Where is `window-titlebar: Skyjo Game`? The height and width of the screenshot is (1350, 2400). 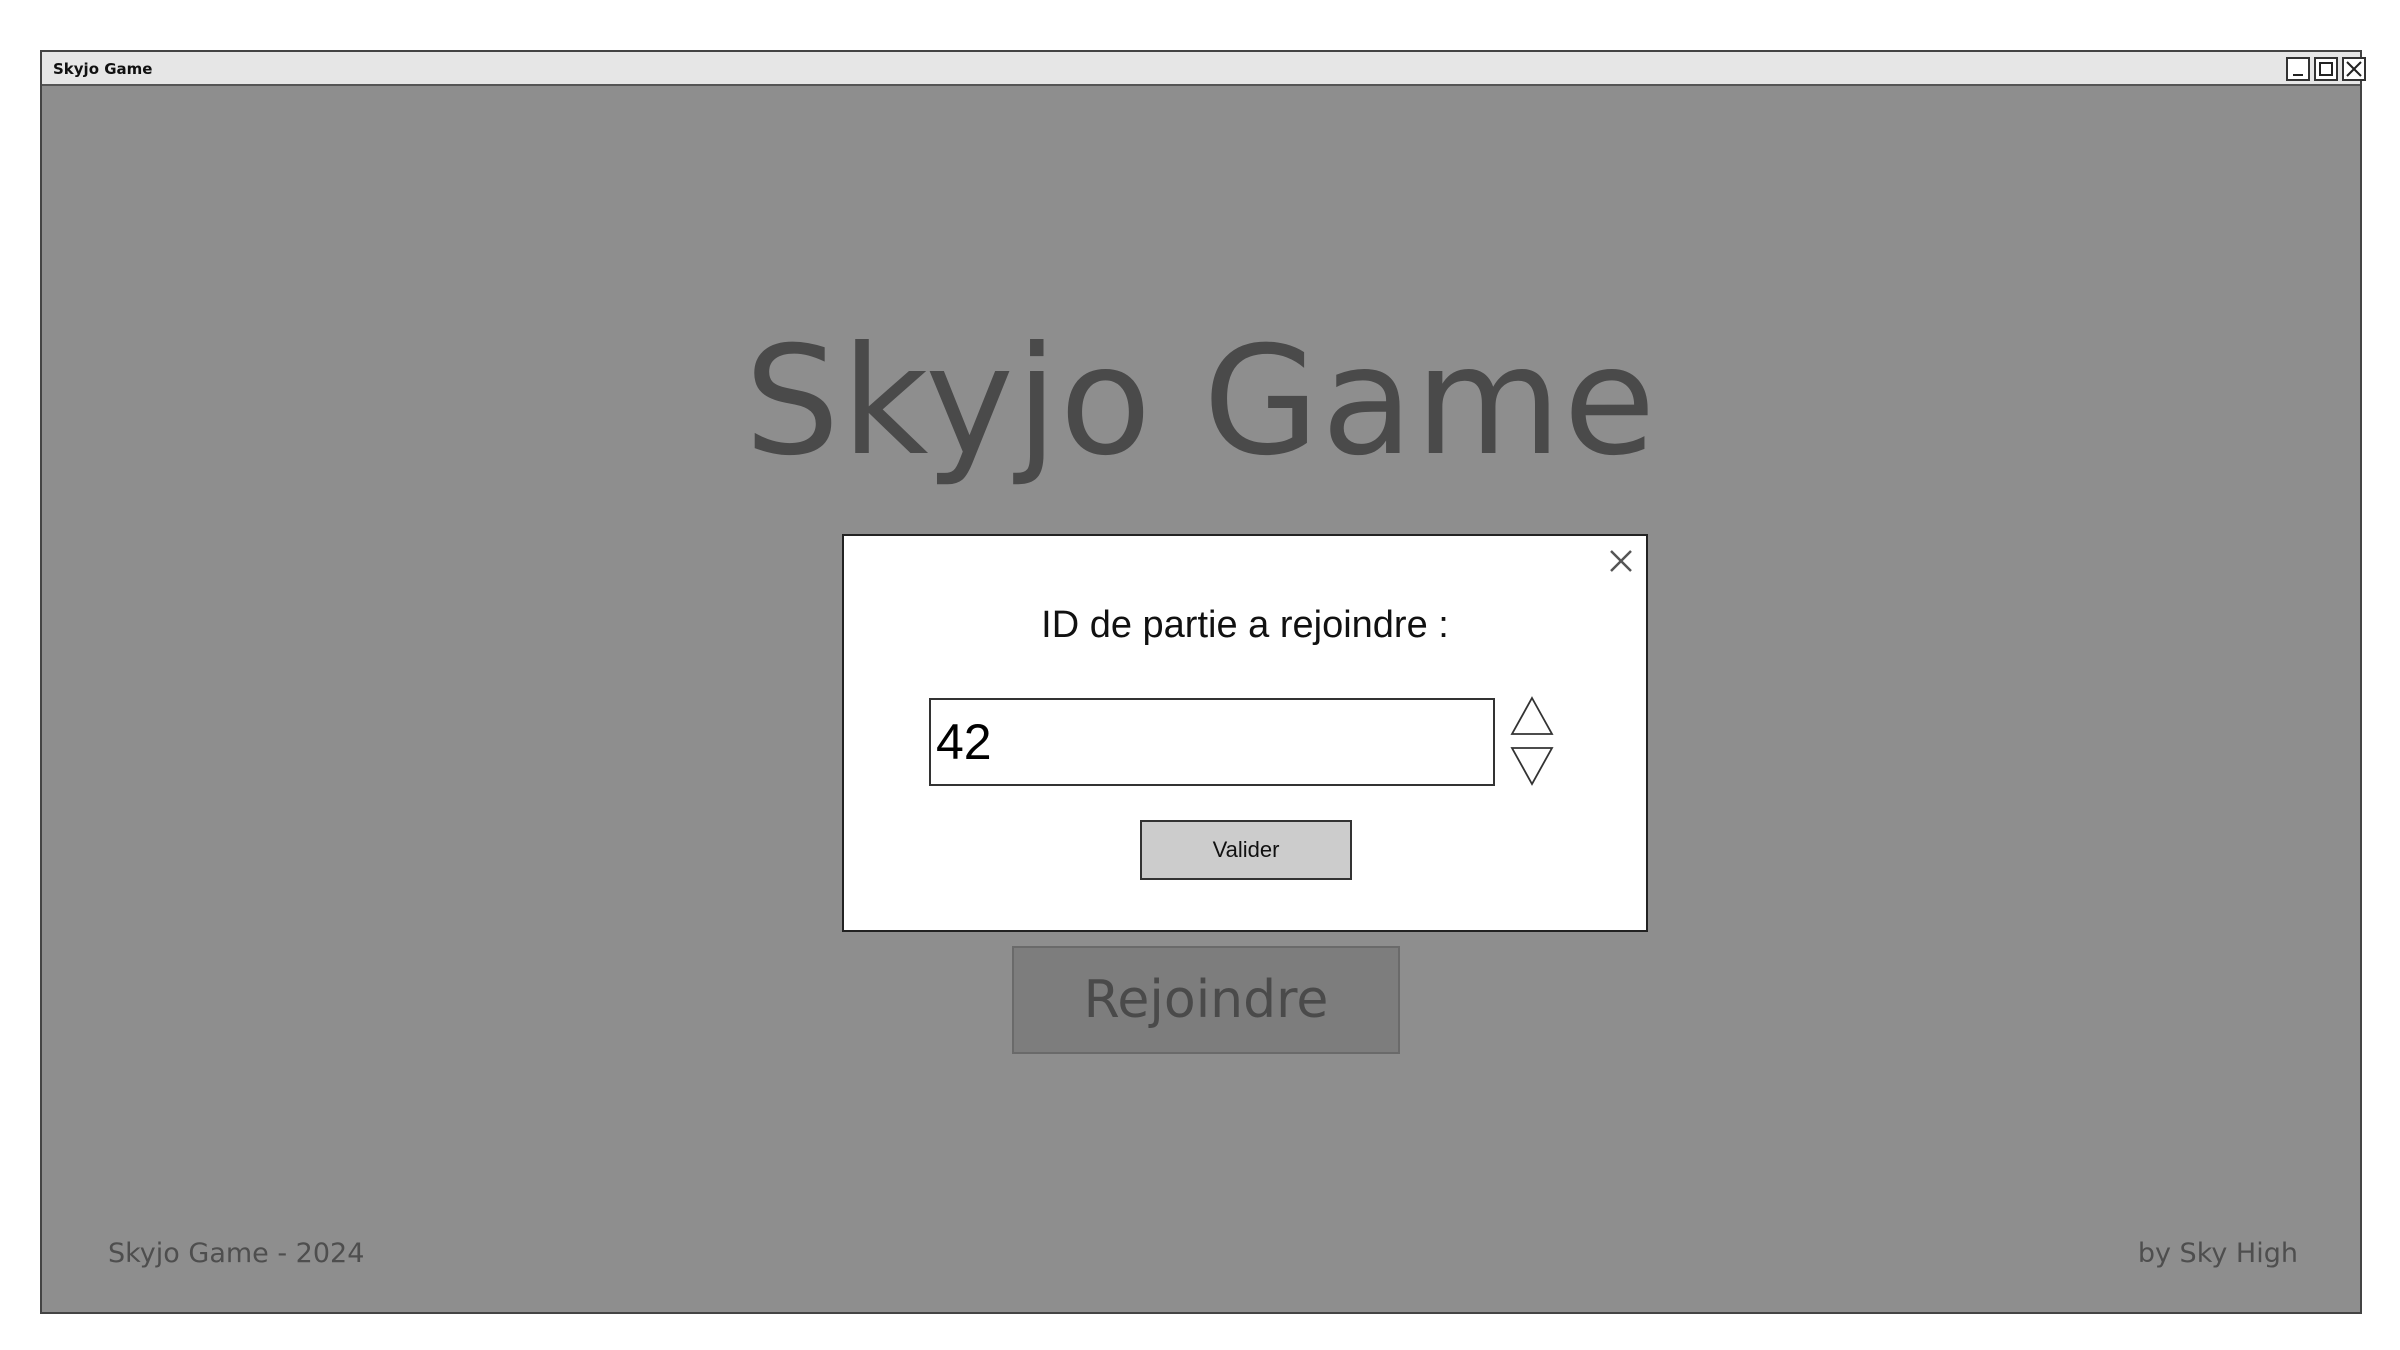 window-titlebar: Skyjo Game is located at coordinates (1204, 69).